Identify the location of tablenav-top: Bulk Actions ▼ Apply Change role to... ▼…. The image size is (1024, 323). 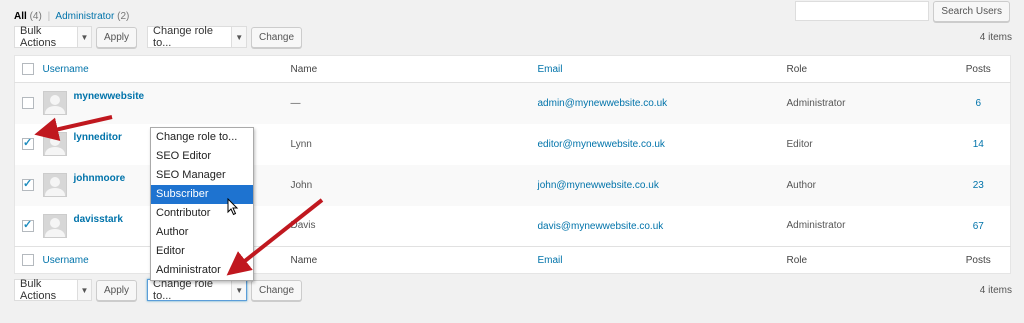
(158, 37).